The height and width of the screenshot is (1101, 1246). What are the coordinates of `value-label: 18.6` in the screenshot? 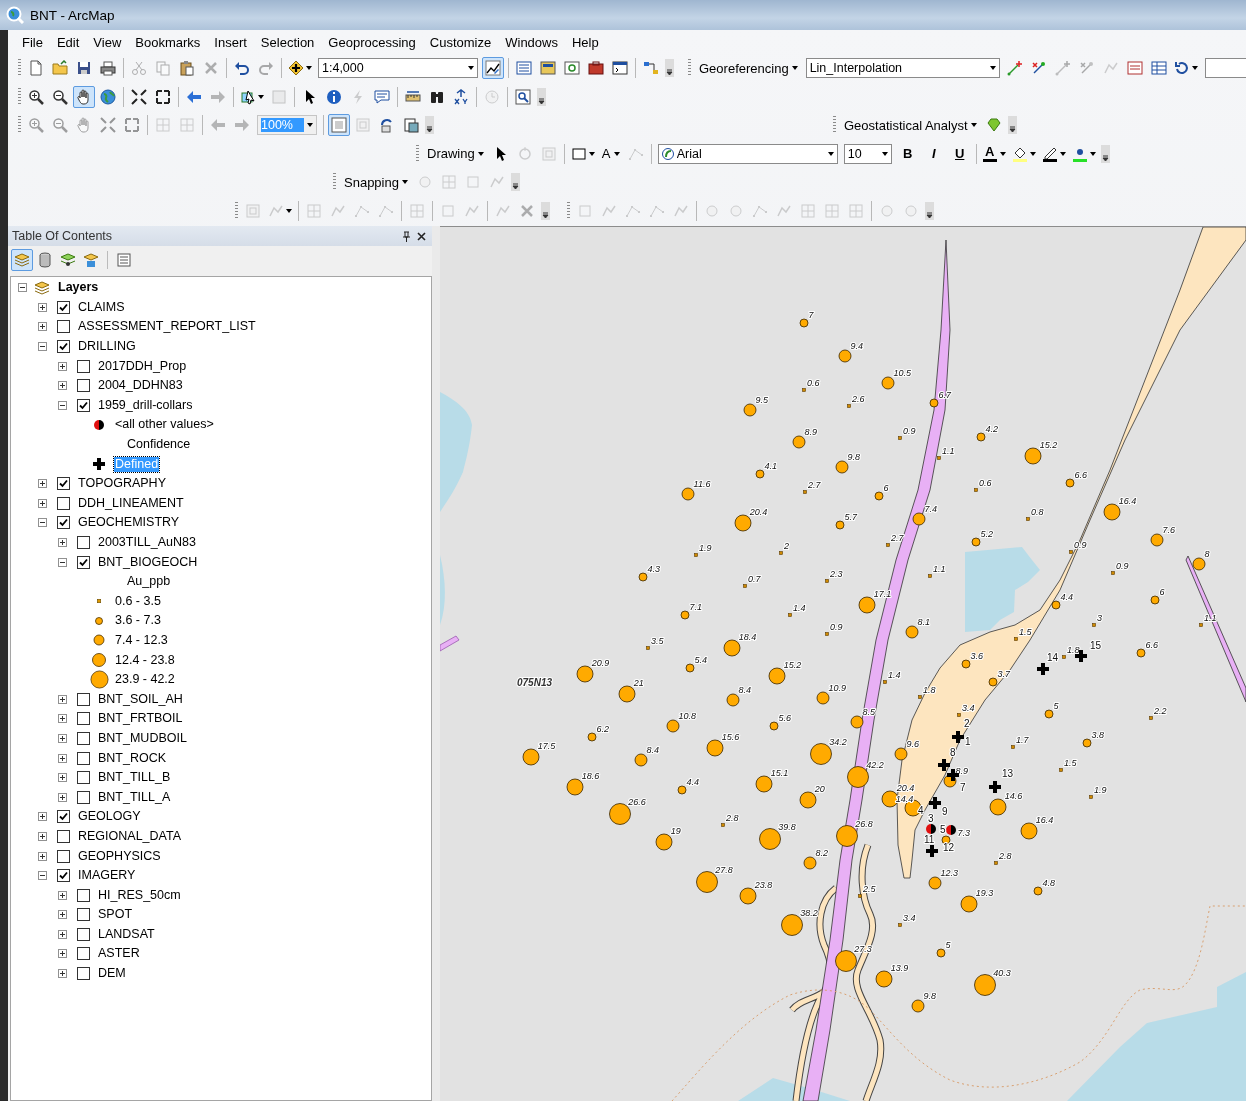 It's located at (590, 776).